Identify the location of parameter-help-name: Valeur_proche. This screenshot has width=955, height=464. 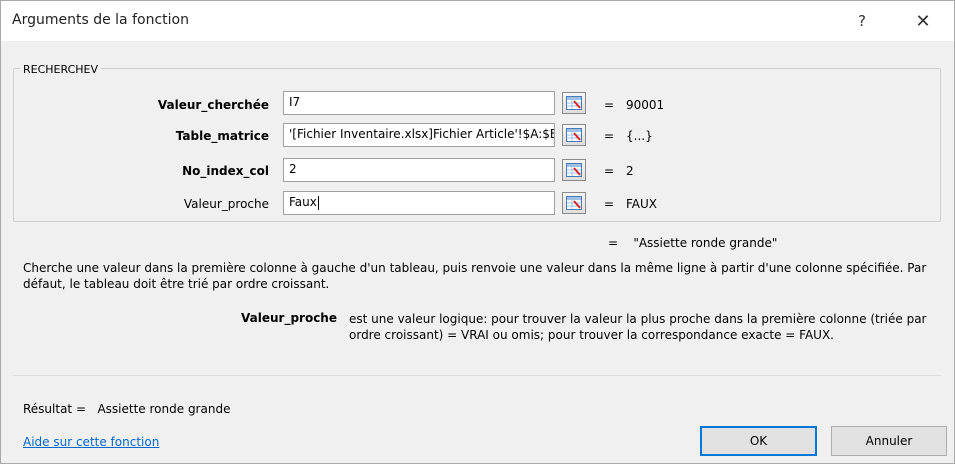
(289, 318).